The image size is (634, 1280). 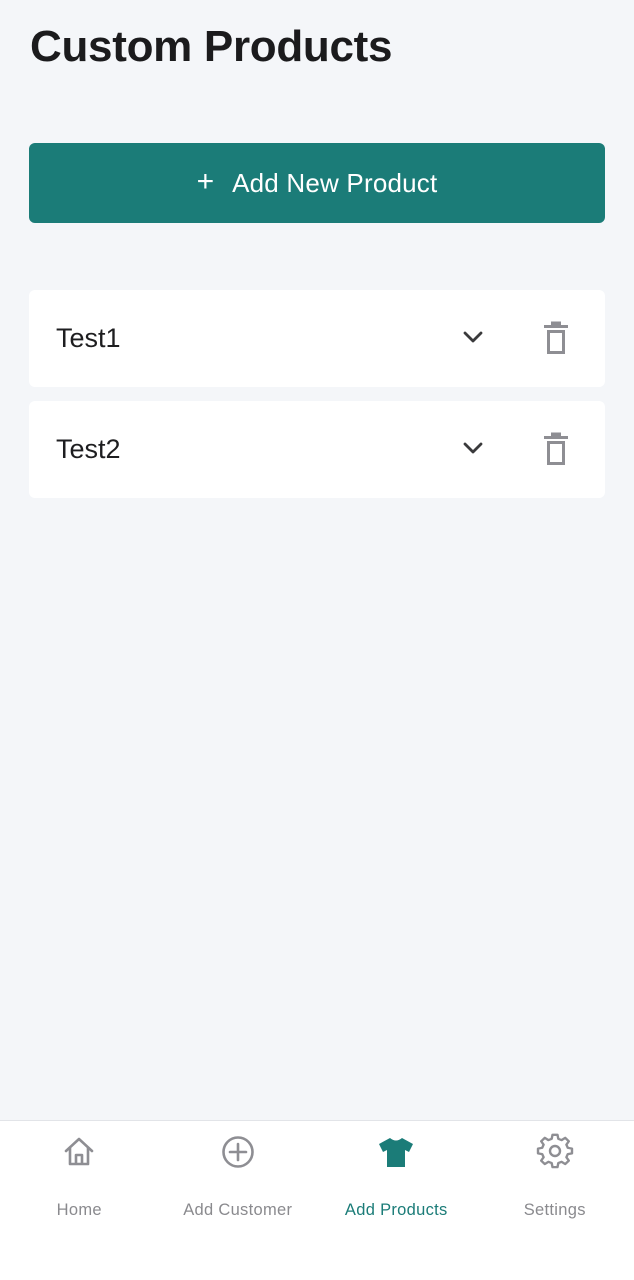 I want to click on product-name: Test2, so click(x=88, y=449).